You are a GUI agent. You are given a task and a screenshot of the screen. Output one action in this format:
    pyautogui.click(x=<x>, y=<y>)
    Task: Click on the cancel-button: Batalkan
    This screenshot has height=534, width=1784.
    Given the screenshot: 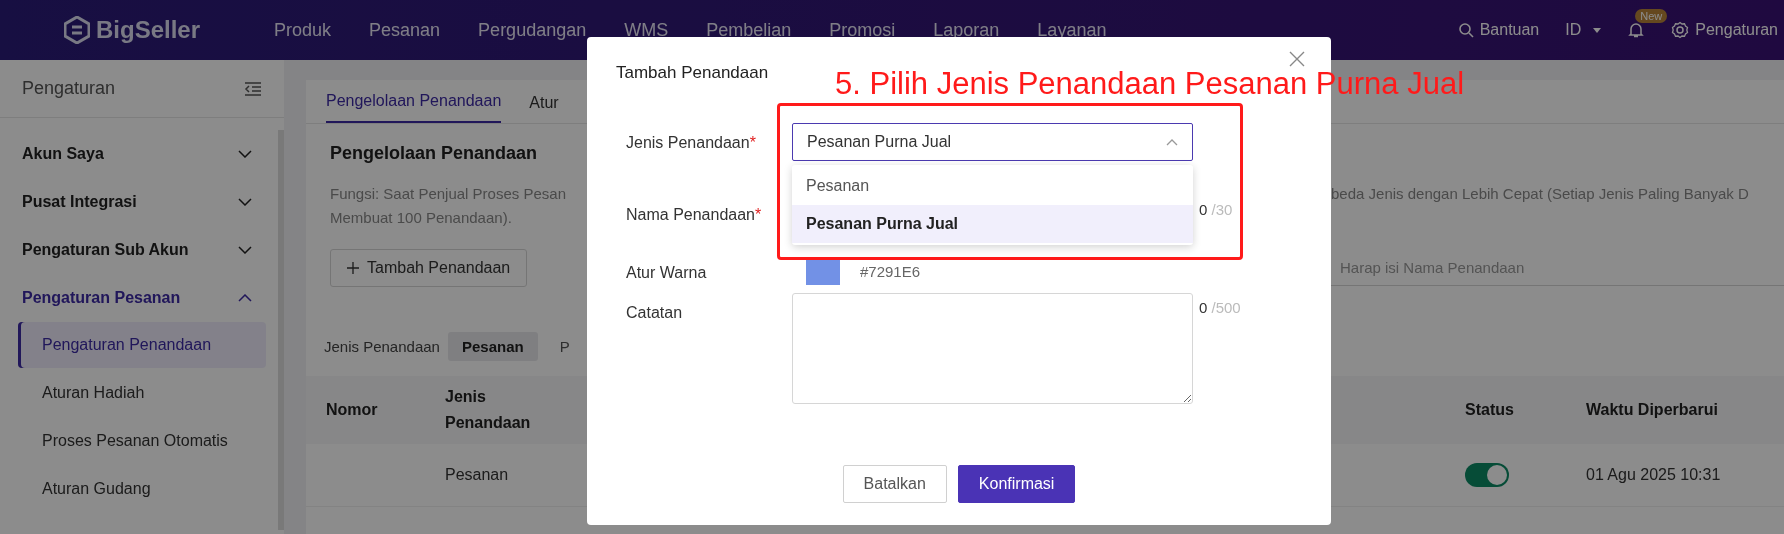 What is the action you would take?
    pyautogui.click(x=894, y=484)
    